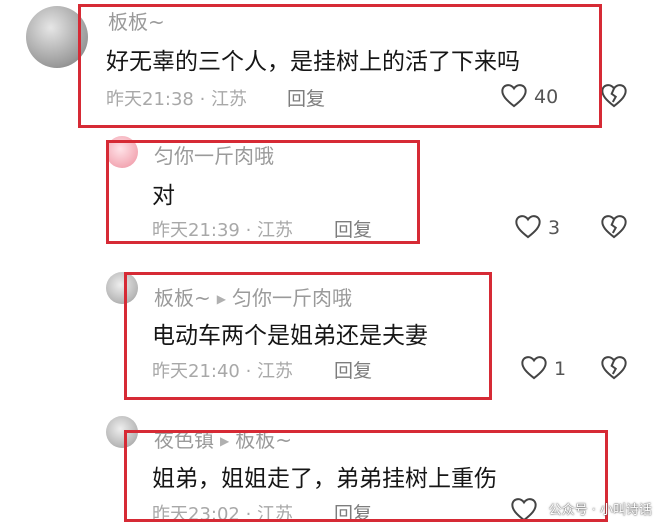  I want to click on comment-text: 姐弟，姐姐走了，弟弟挂树上重伤, so click(324, 479).